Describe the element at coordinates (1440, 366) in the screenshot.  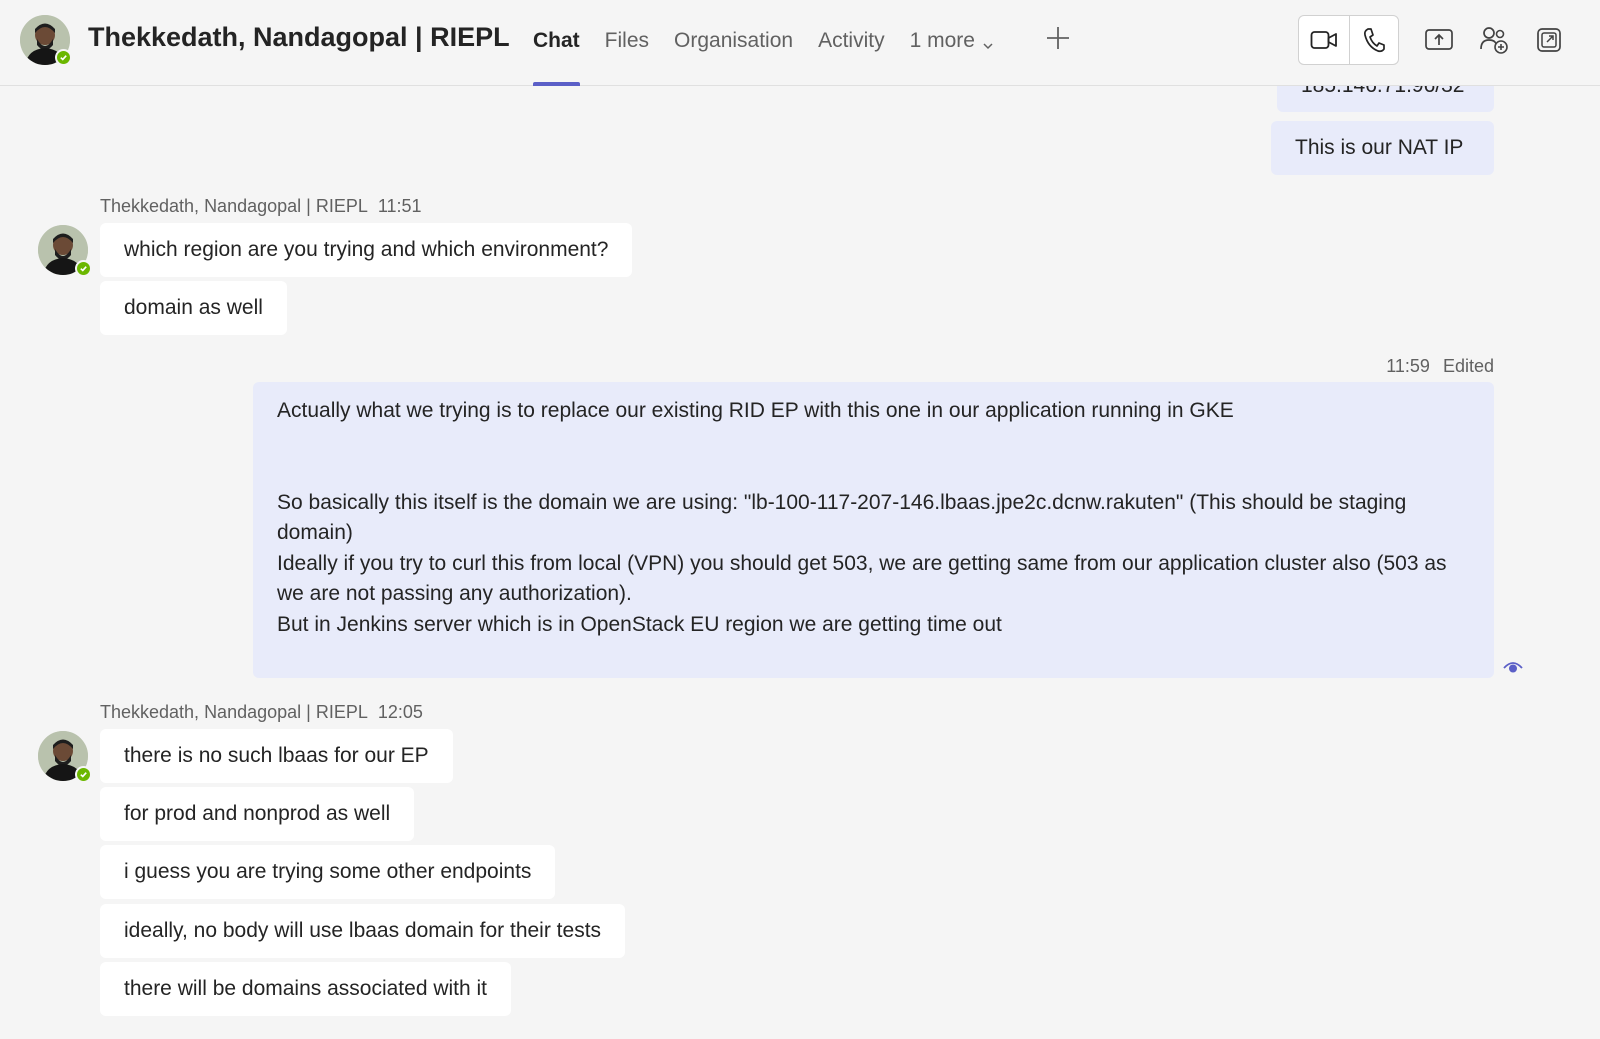
I see `message-header: 11:59 Edited` at that location.